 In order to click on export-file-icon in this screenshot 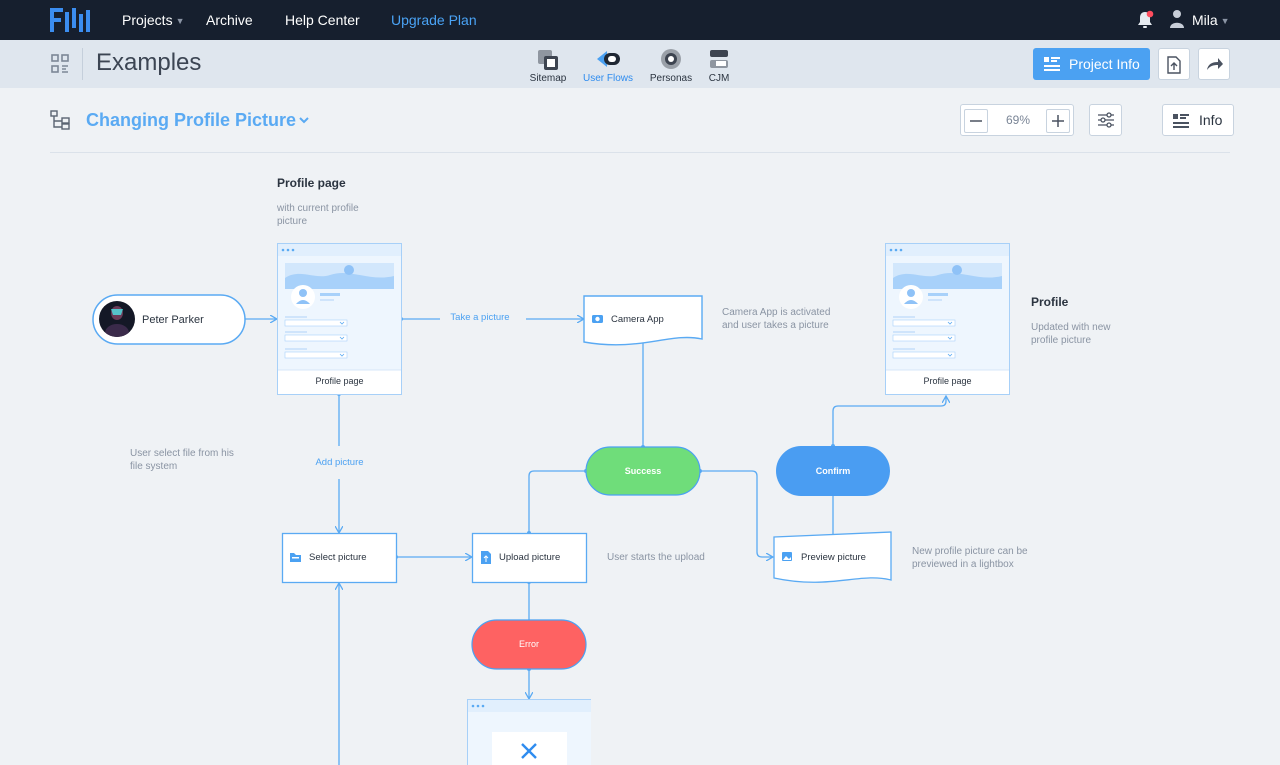, I will do `click(1174, 65)`.